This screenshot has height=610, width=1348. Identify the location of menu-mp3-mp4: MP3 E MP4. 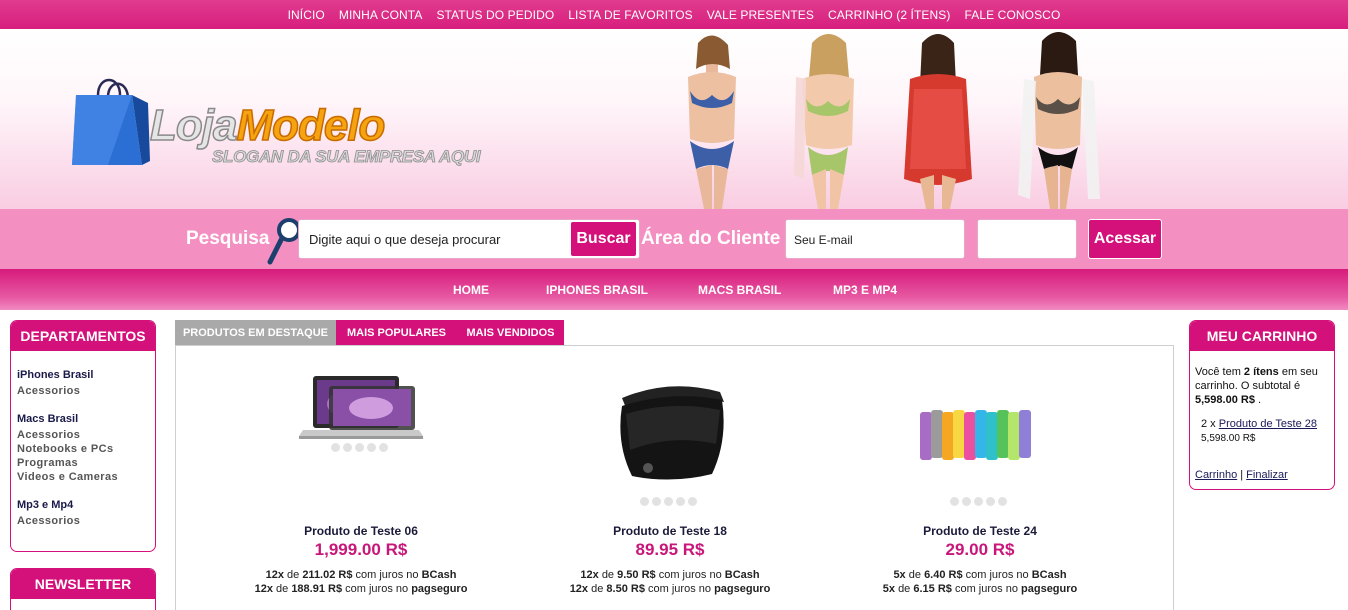
(865, 290).